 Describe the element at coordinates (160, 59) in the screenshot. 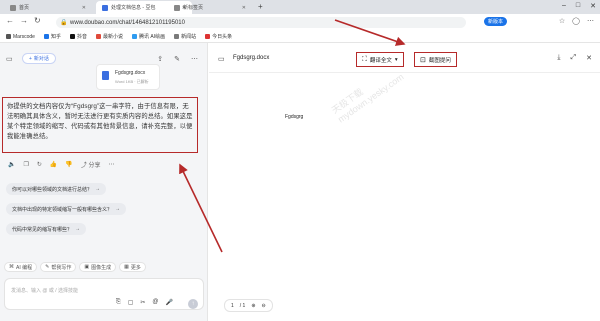

I see `share-icon: ⇪` at that location.